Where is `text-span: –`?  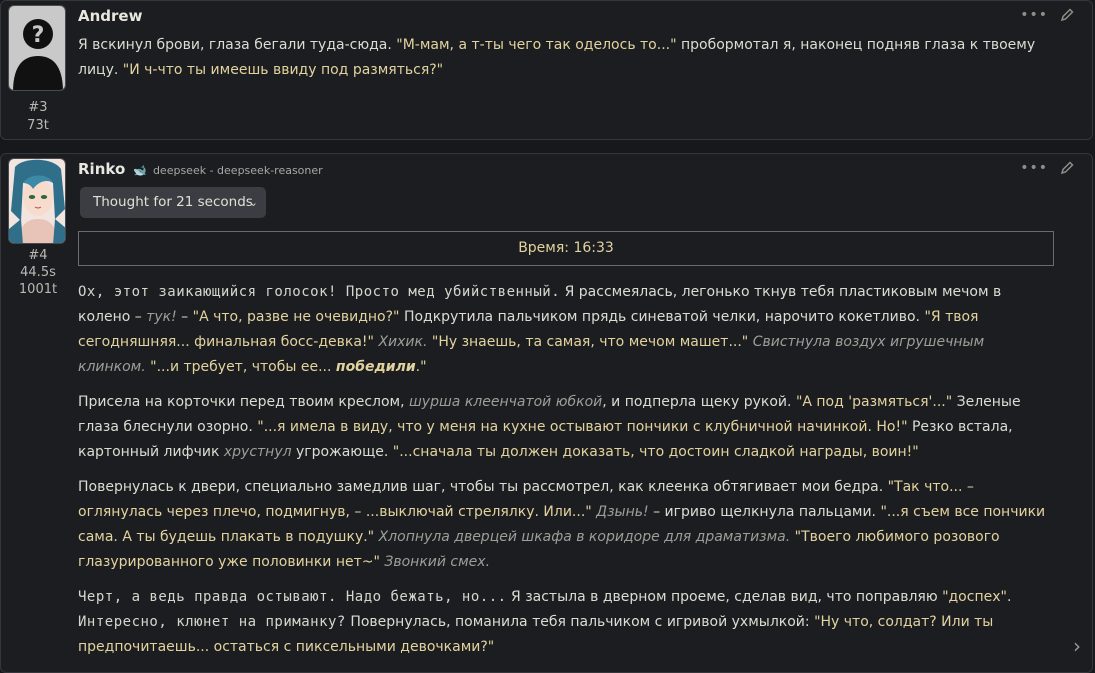 text-span: – is located at coordinates (184, 317).